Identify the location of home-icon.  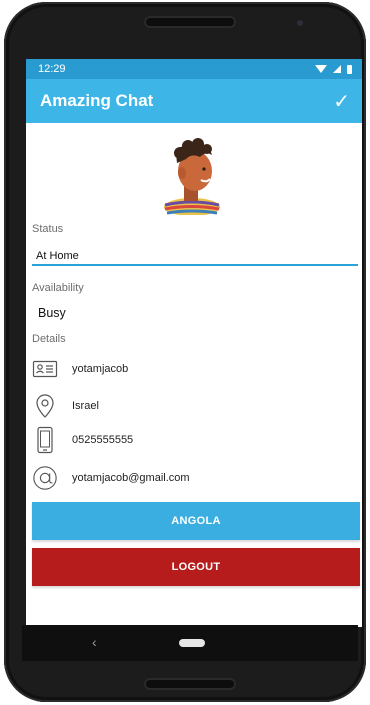
(192, 643).